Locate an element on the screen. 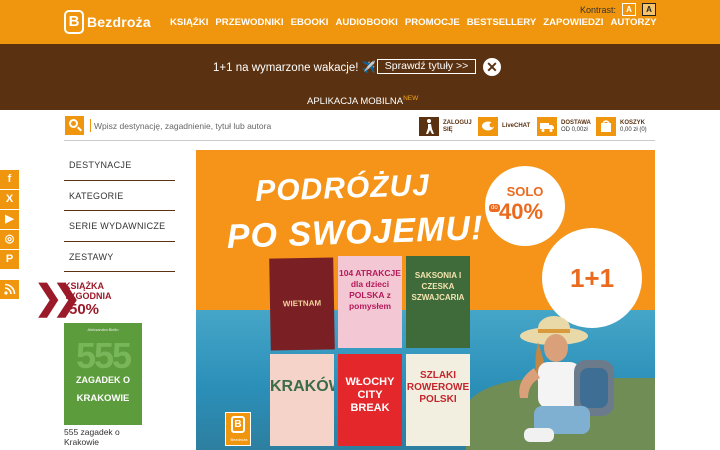  book-title: SAKSONIA I CZESKA SZWAJCARIA is located at coordinates (438, 286).